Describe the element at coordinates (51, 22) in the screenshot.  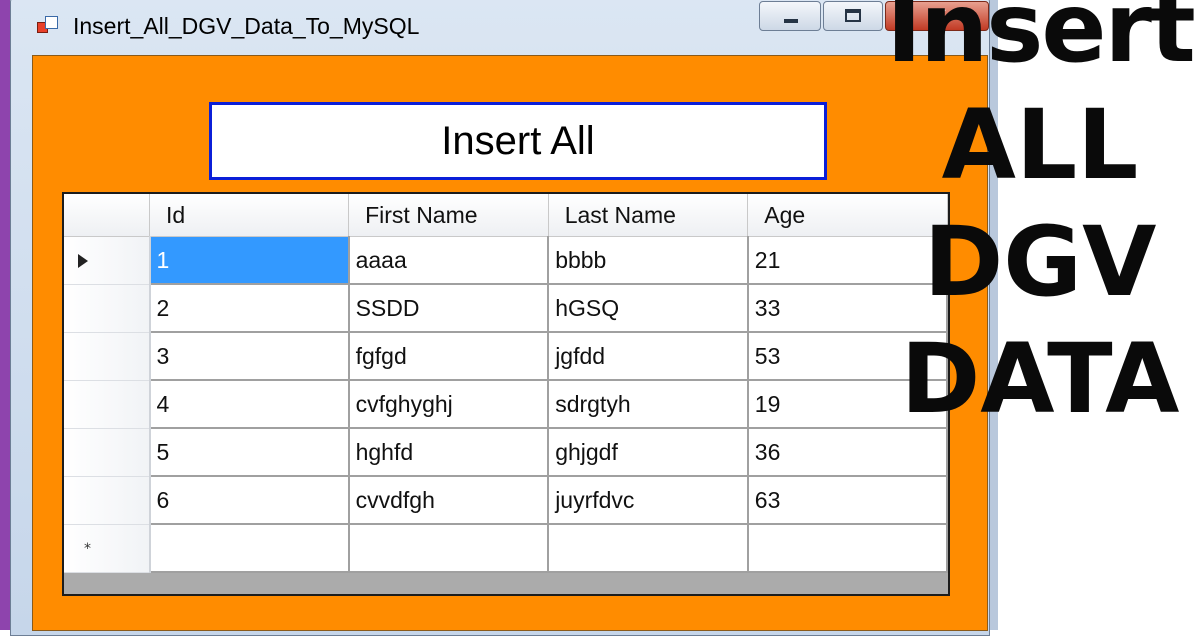
I see `app-icon-white-square` at that location.